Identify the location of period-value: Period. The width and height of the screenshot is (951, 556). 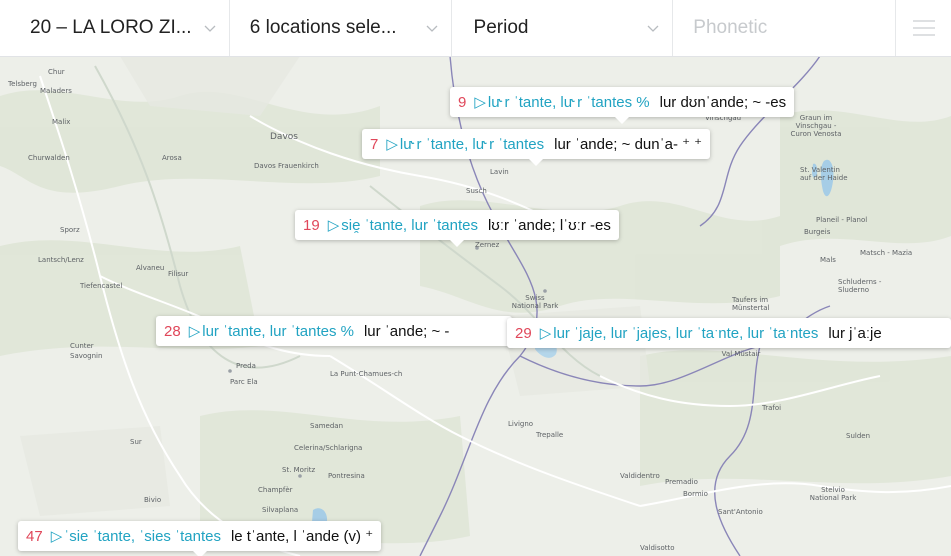
(501, 27).